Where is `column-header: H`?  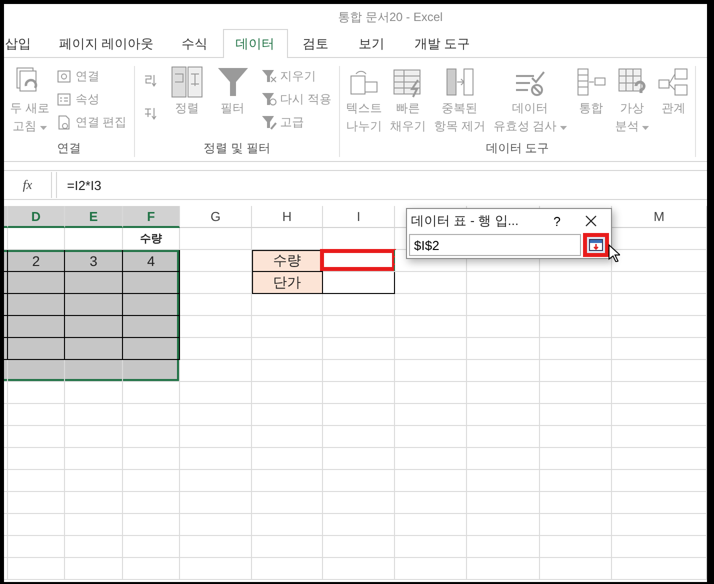
column-header: H is located at coordinates (287, 217).